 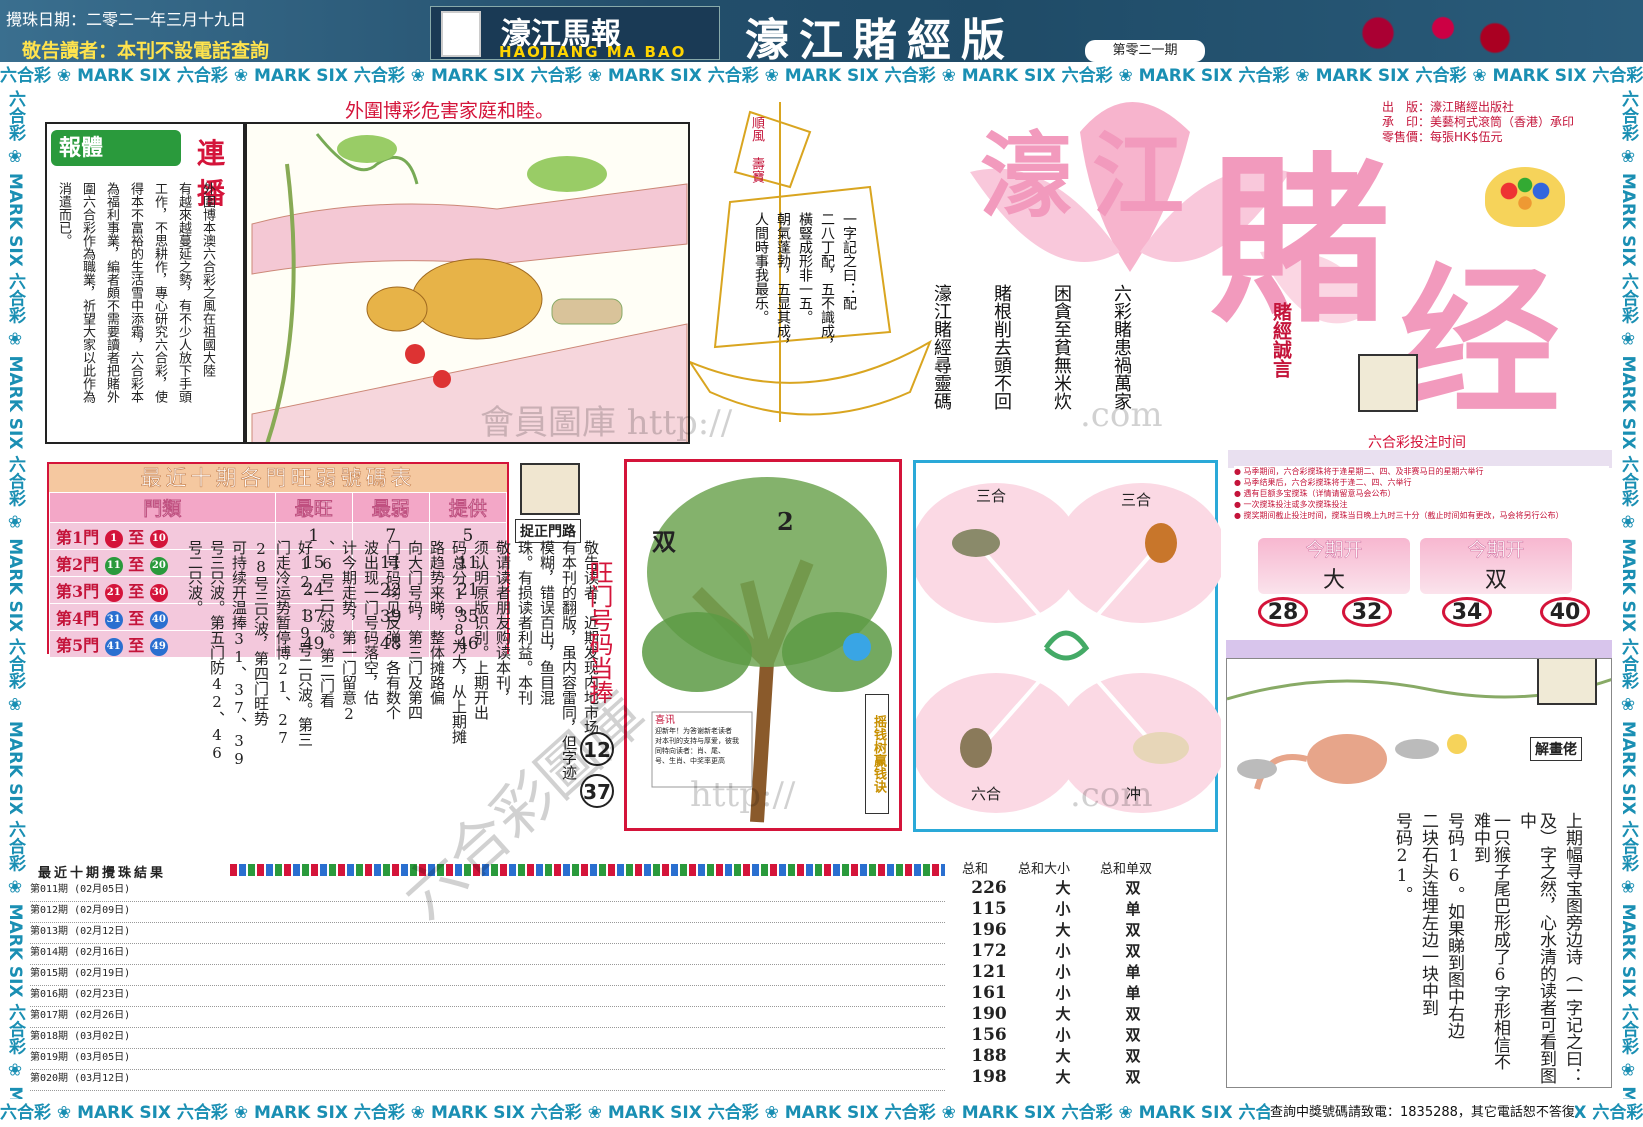 What do you see at coordinates (78, 564) in the screenshot?
I see `door-name: 第2門` at bounding box center [78, 564].